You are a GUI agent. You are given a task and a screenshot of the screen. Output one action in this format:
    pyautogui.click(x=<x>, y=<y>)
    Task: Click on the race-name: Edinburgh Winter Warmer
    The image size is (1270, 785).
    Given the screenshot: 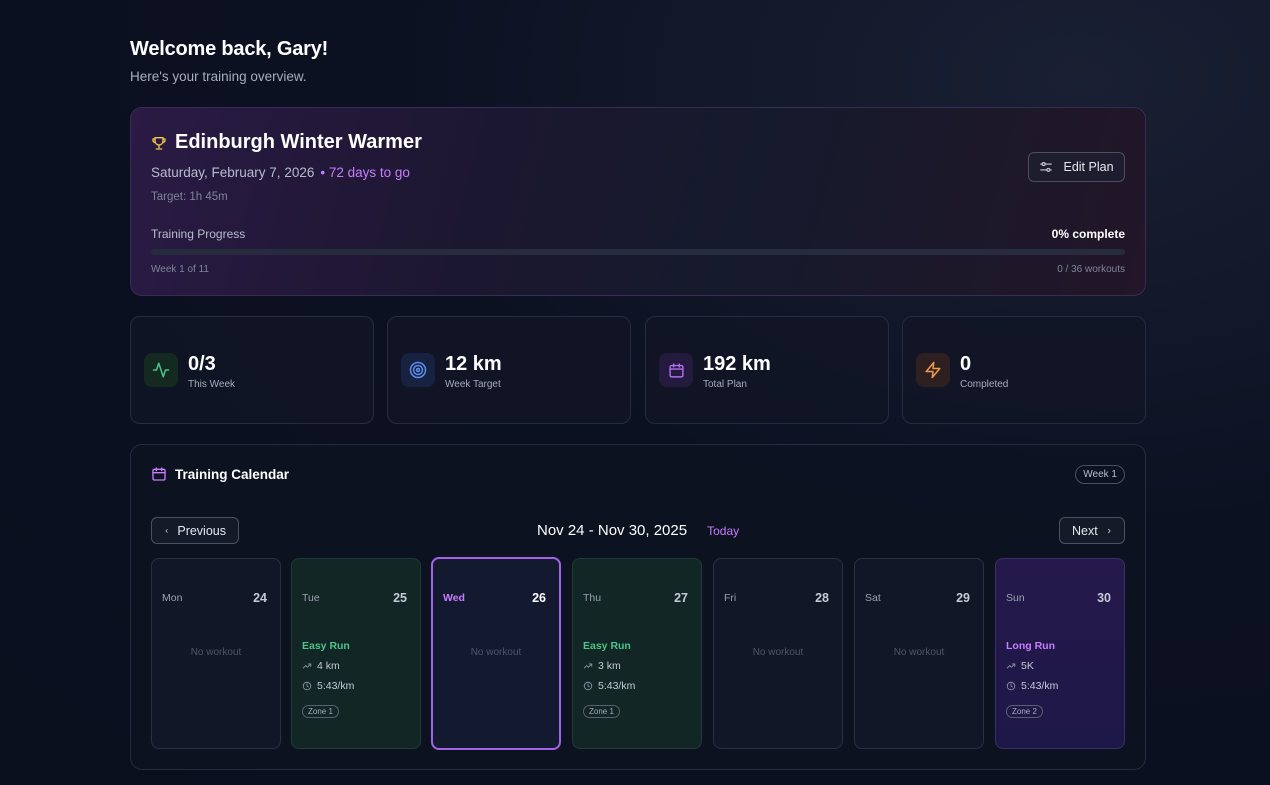 What is the action you would take?
    pyautogui.click(x=298, y=142)
    